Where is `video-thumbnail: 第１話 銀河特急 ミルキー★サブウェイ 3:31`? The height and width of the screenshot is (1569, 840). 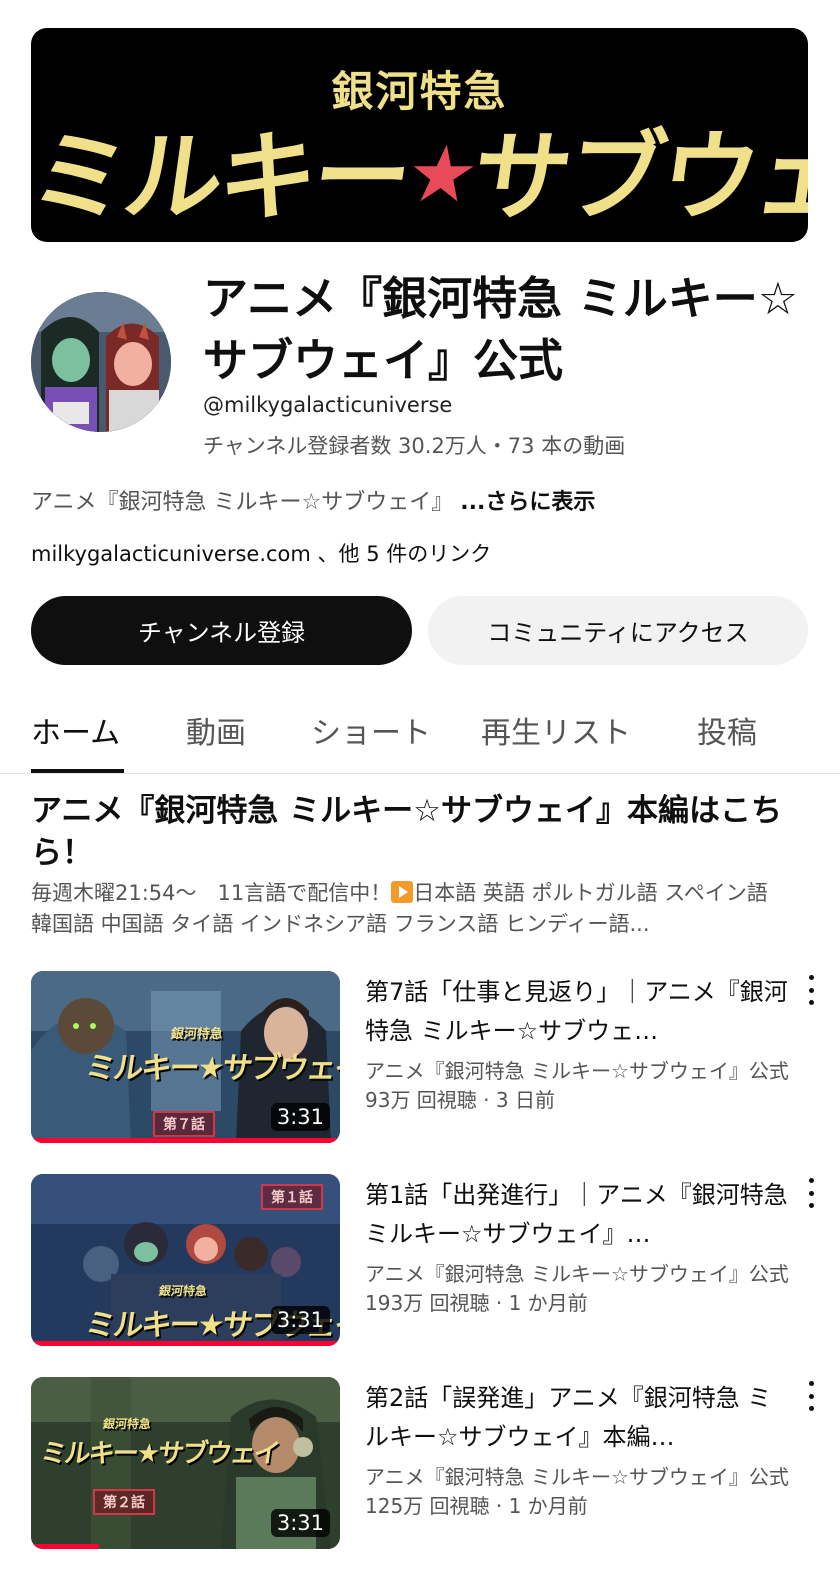 video-thumbnail: 第１話 銀河特急 ミルキー★サブウェイ 3:31 is located at coordinates (185, 1260).